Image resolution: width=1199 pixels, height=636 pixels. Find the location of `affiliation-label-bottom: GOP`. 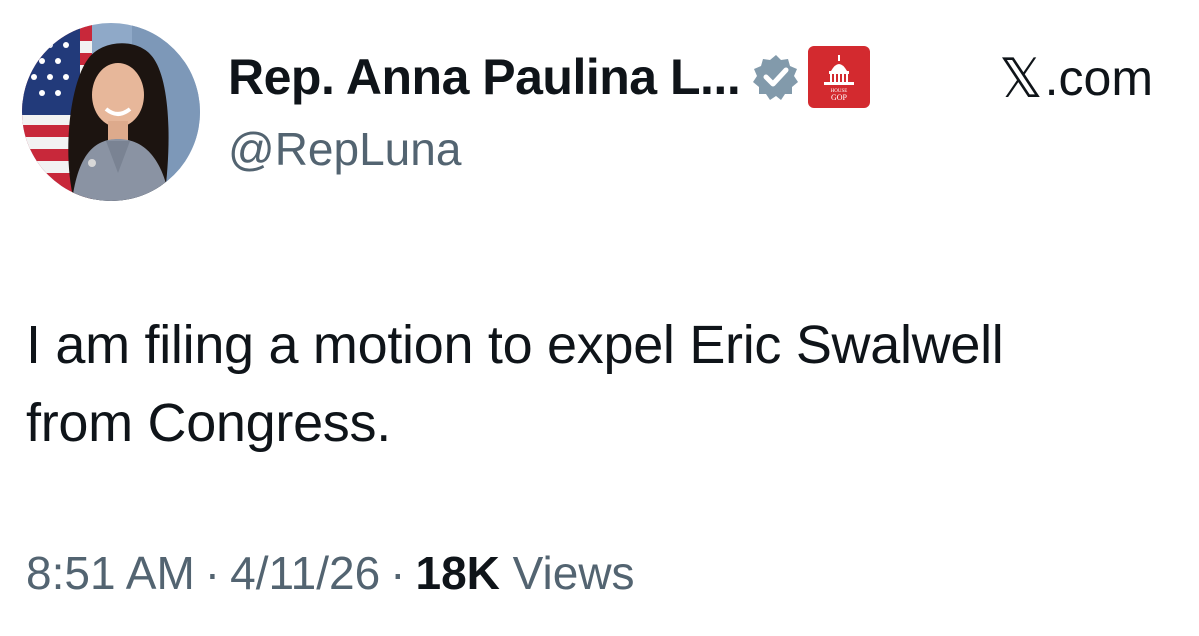

affiliation-label-bottom: GOP is located at coordinates (839, 97).